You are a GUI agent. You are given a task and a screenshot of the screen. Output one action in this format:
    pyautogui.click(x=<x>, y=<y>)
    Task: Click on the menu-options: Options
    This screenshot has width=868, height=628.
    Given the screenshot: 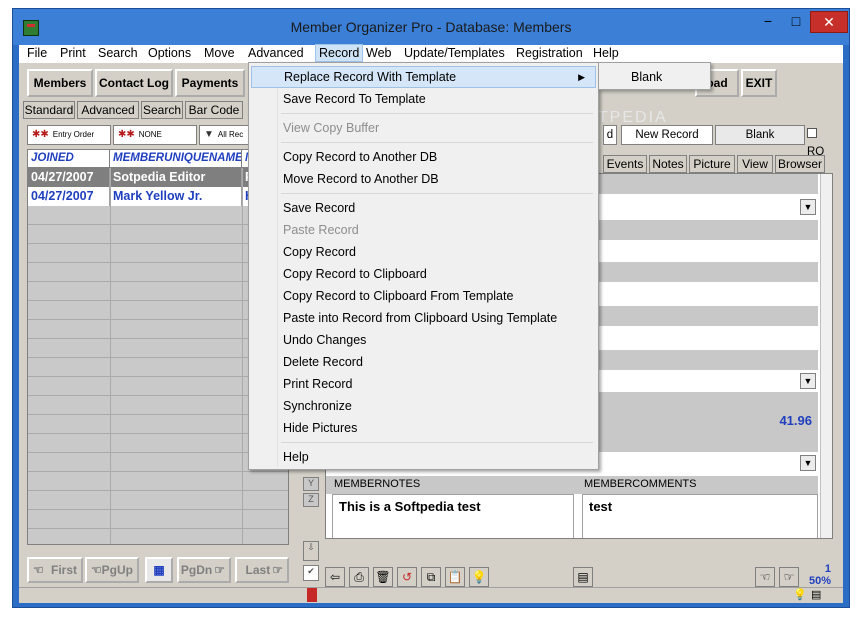 What is the action you would take?
    pyautogui.click(x=169, y=53)
    